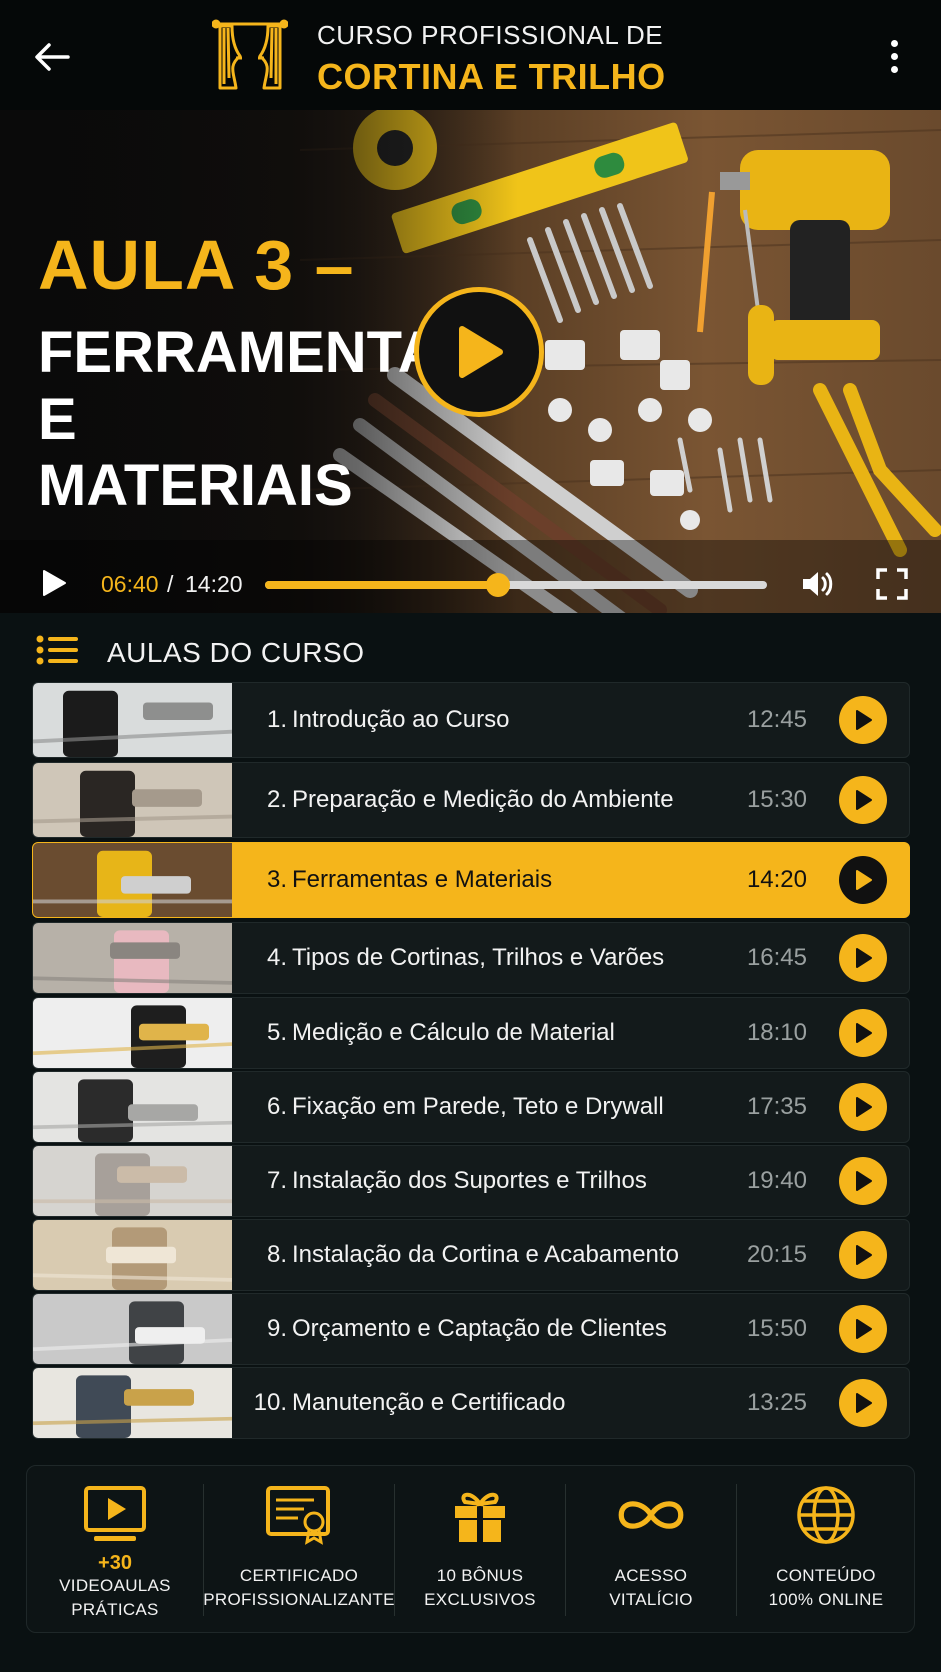 This screenshot has width=941, height=1672. I want to click on lesson-duration: 14:20, so click(776, 879).